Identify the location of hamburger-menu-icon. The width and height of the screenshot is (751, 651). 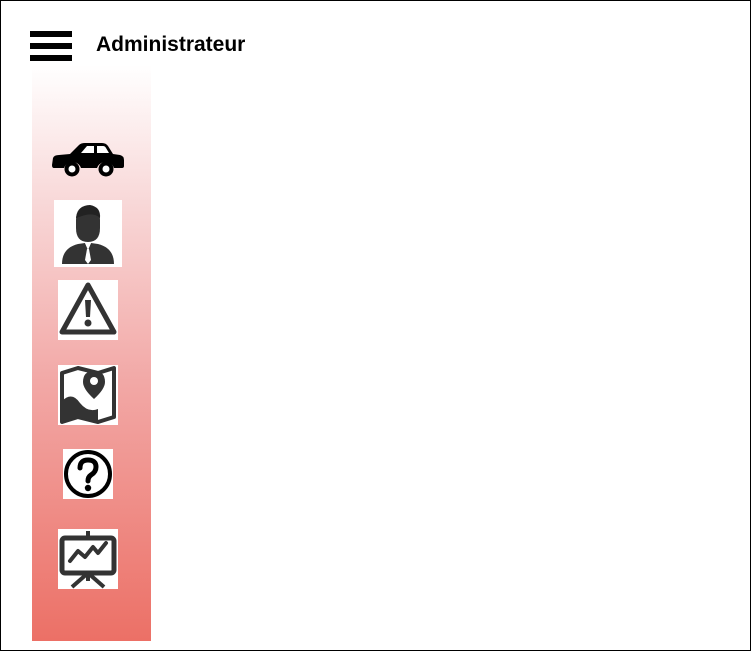
(51, 34).